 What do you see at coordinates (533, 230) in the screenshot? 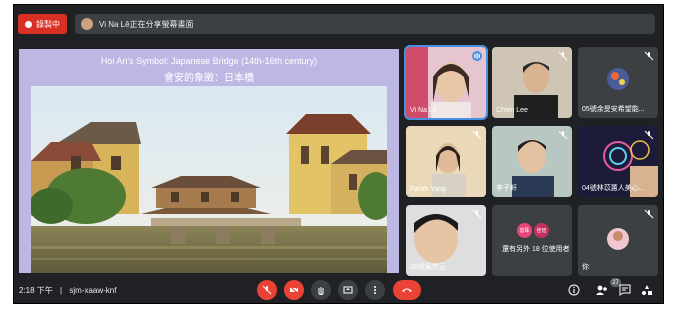
I see `others-avatars: 善珠 佳瑄` at bounding box center [533, 230].